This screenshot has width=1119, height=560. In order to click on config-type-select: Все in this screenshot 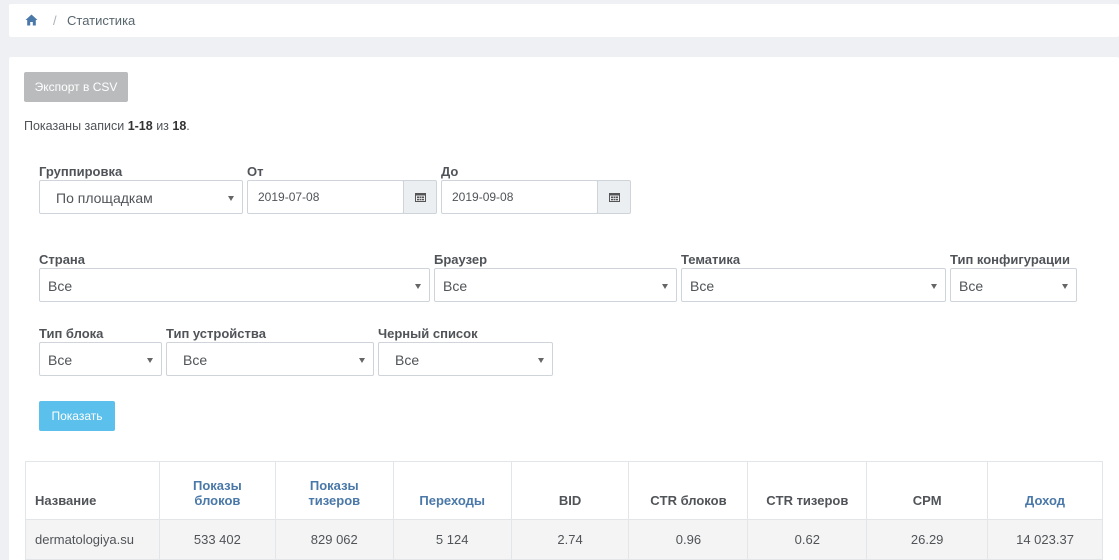, I will do `click(1013, 285)`.